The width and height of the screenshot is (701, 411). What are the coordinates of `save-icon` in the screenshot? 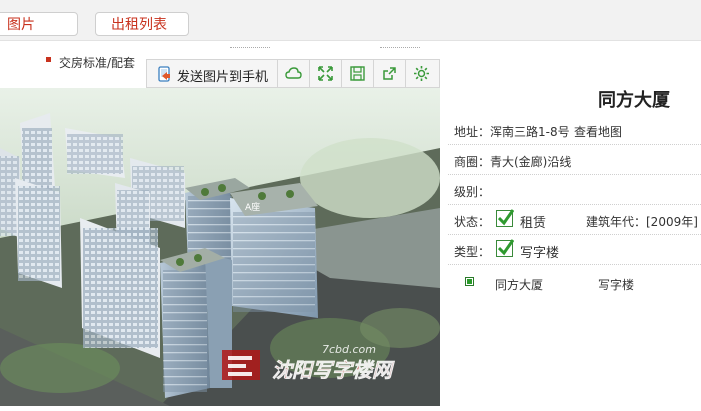 It's located at (357, 73).